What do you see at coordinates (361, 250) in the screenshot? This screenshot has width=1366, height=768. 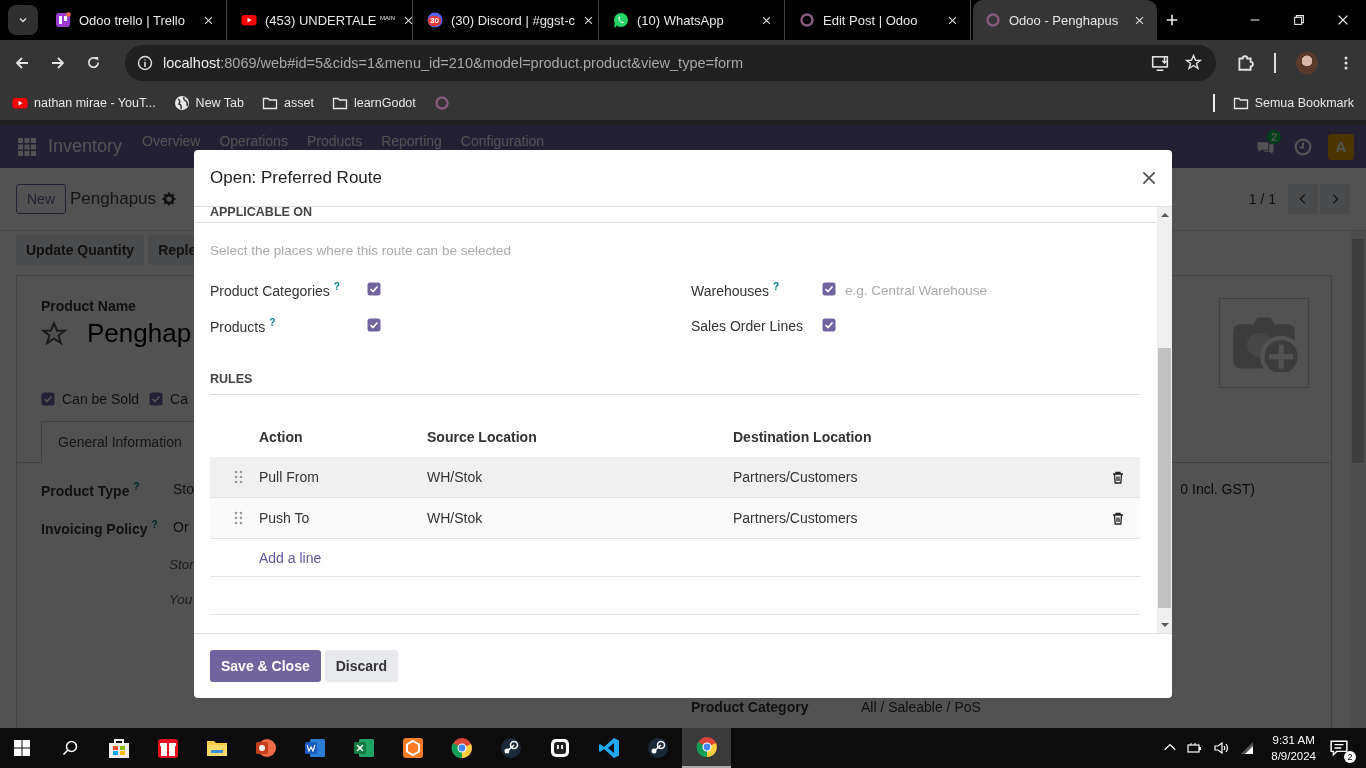 I see `section-hint: Select the places where this route can be selected` at bounding box center [361, 250].